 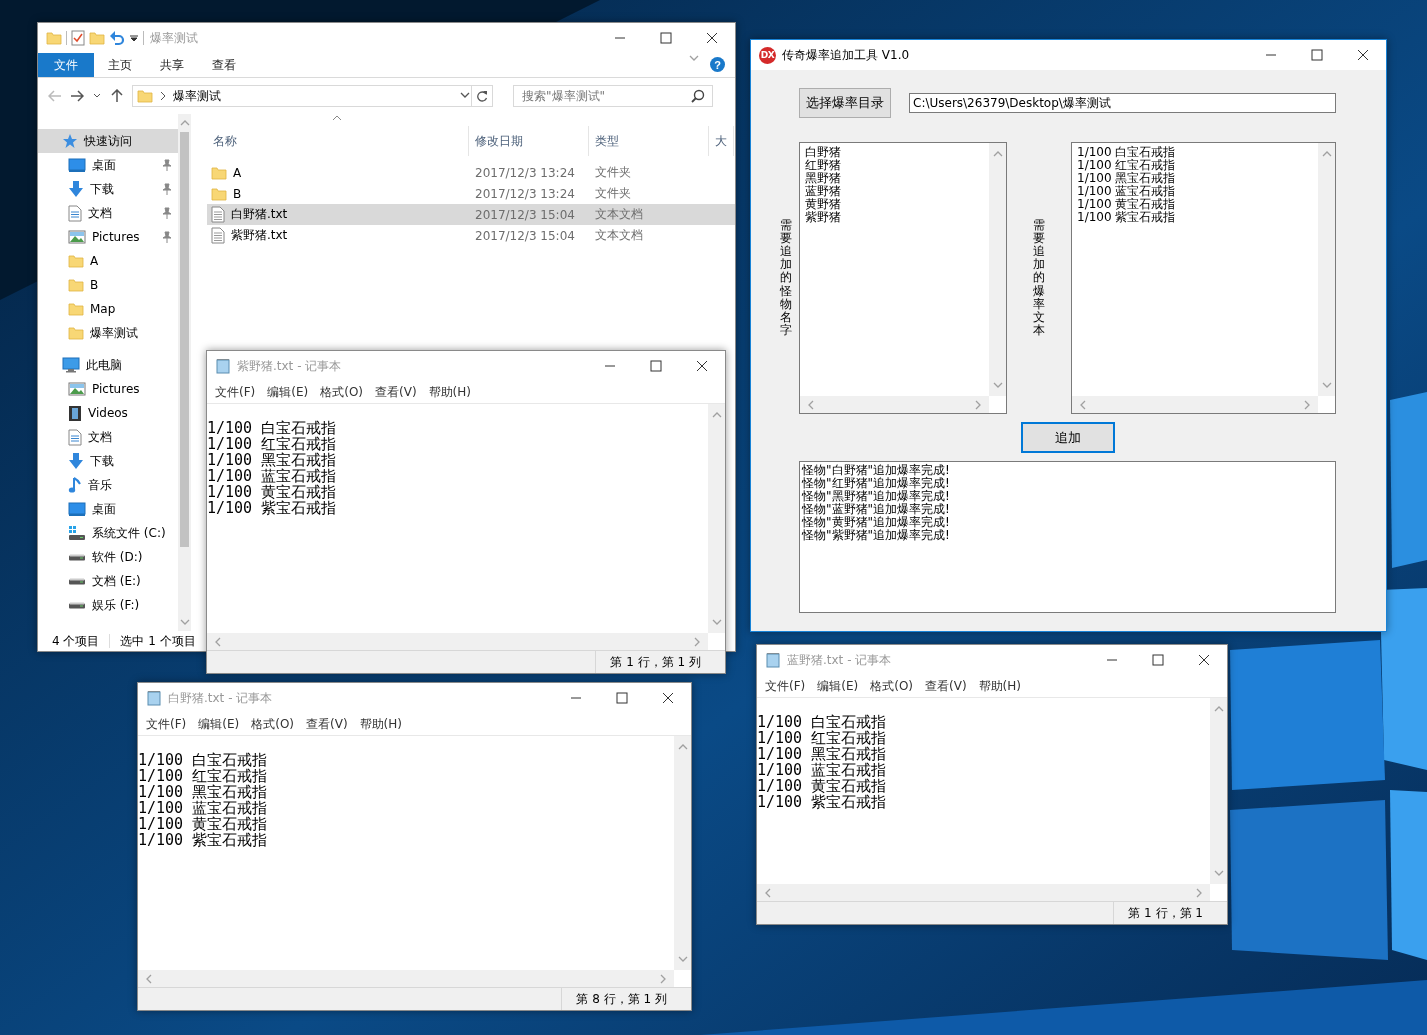 I want to click on column-header: 修改日期, so click(x=529, y=141).